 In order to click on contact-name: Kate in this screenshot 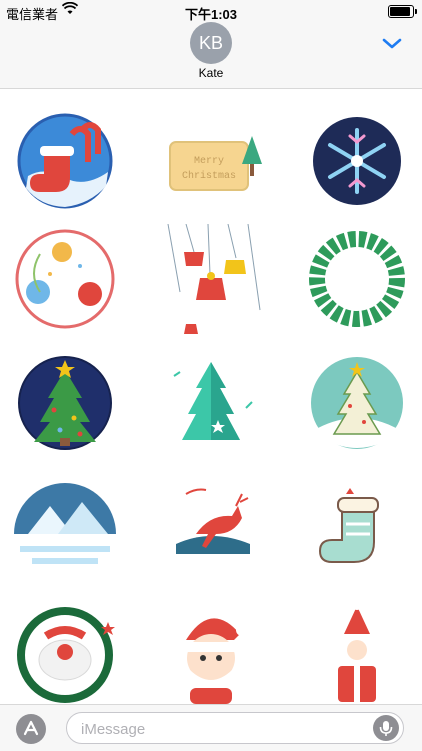, I will do `click(211, 73)`.